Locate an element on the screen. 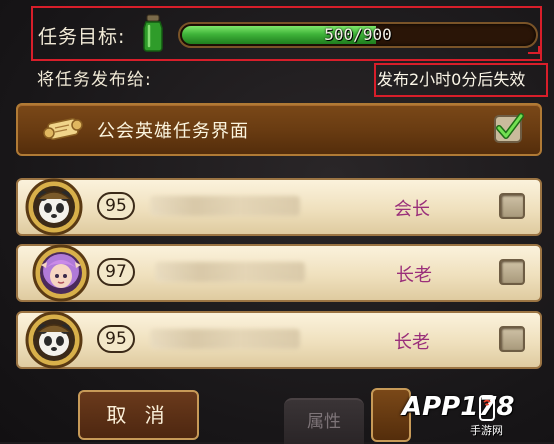 This screenshot has height=444, width=554. rank-label: 会长 is located at coordinates (412, 209).